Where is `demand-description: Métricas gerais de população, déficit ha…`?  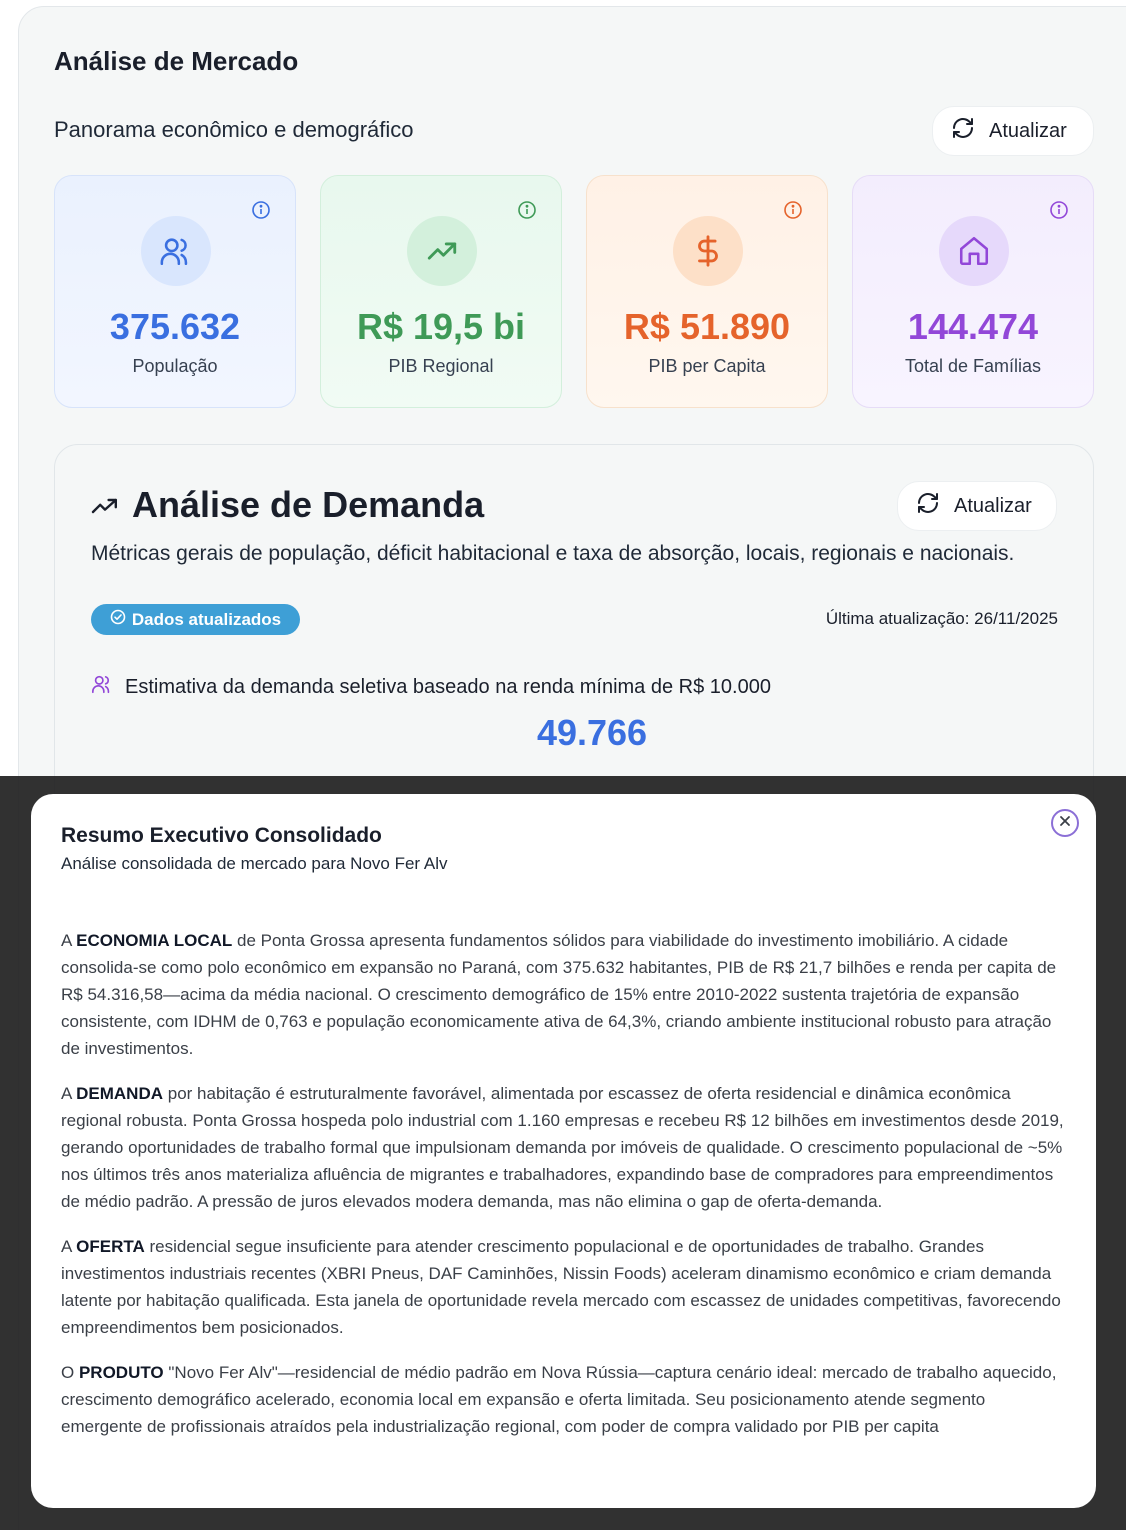
demand-description: Métricas gerais de população, déficit ha… is located at coordinates (553, 553).